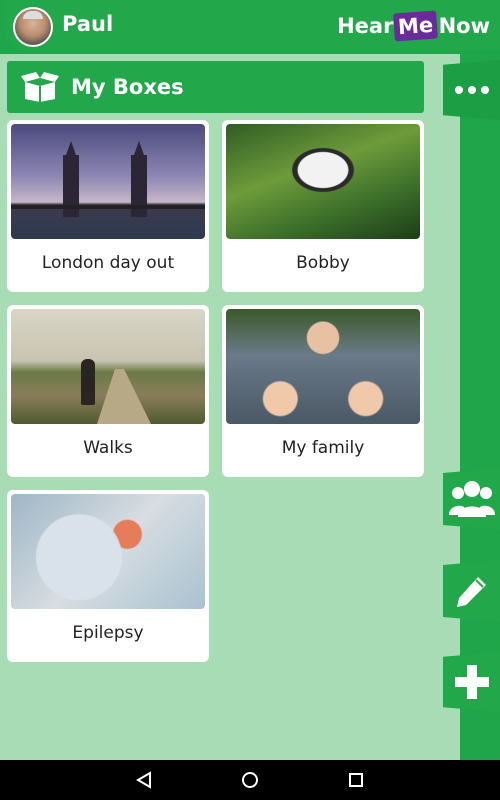 This screenshot has width=500, height=800. I want to click on box-label: Walks, so click(108, 448).